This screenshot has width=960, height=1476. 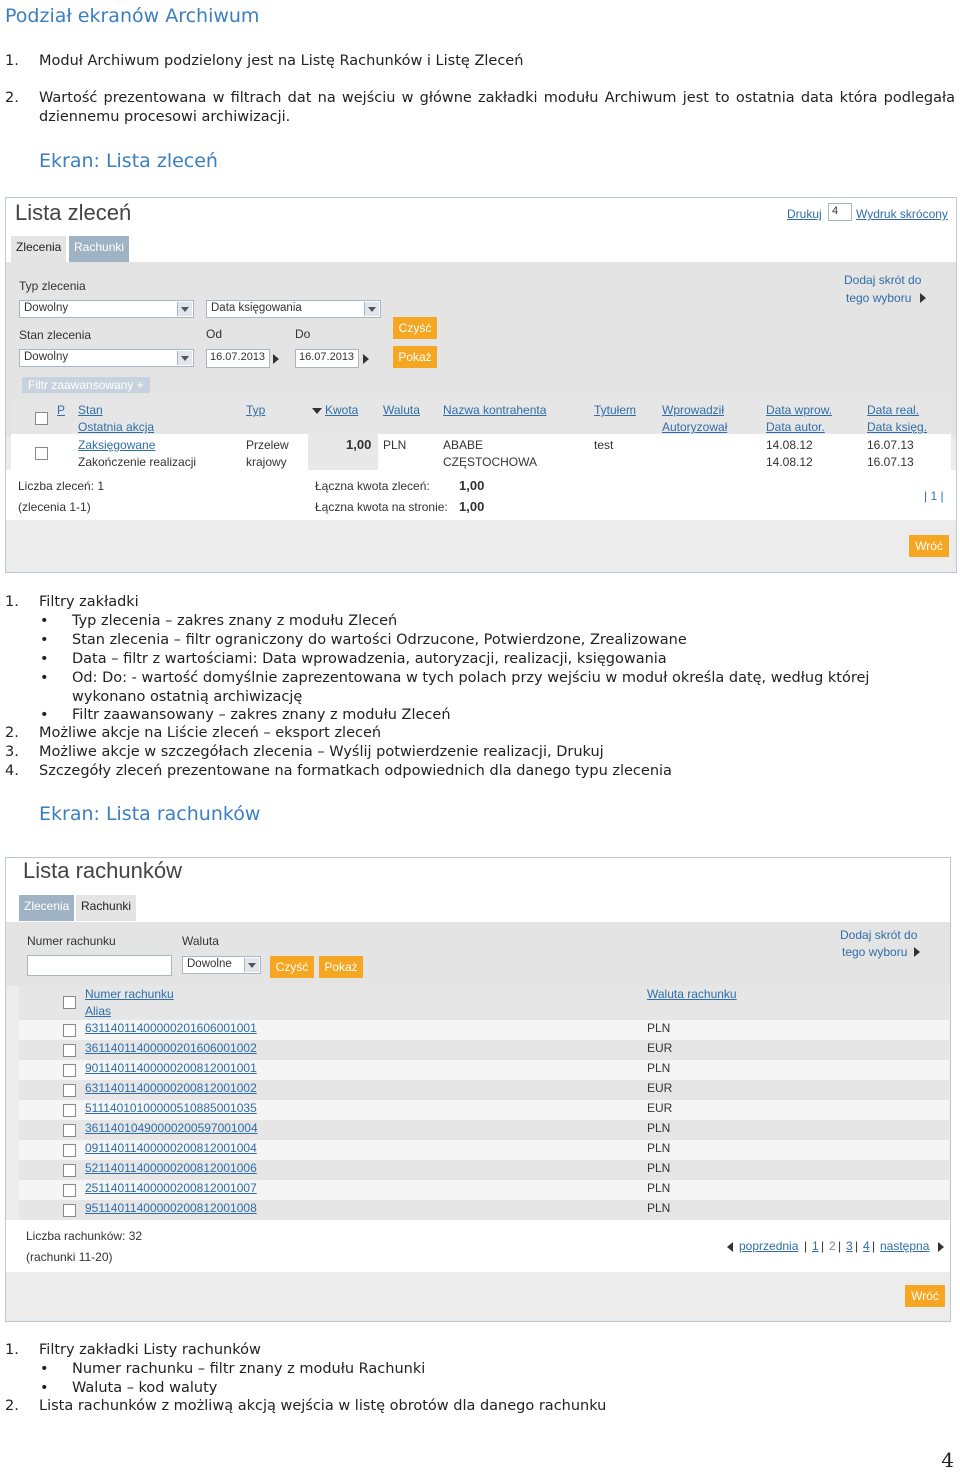 I want to click on order-type-label: Typ zlecenia, so click(x=52, y=286).